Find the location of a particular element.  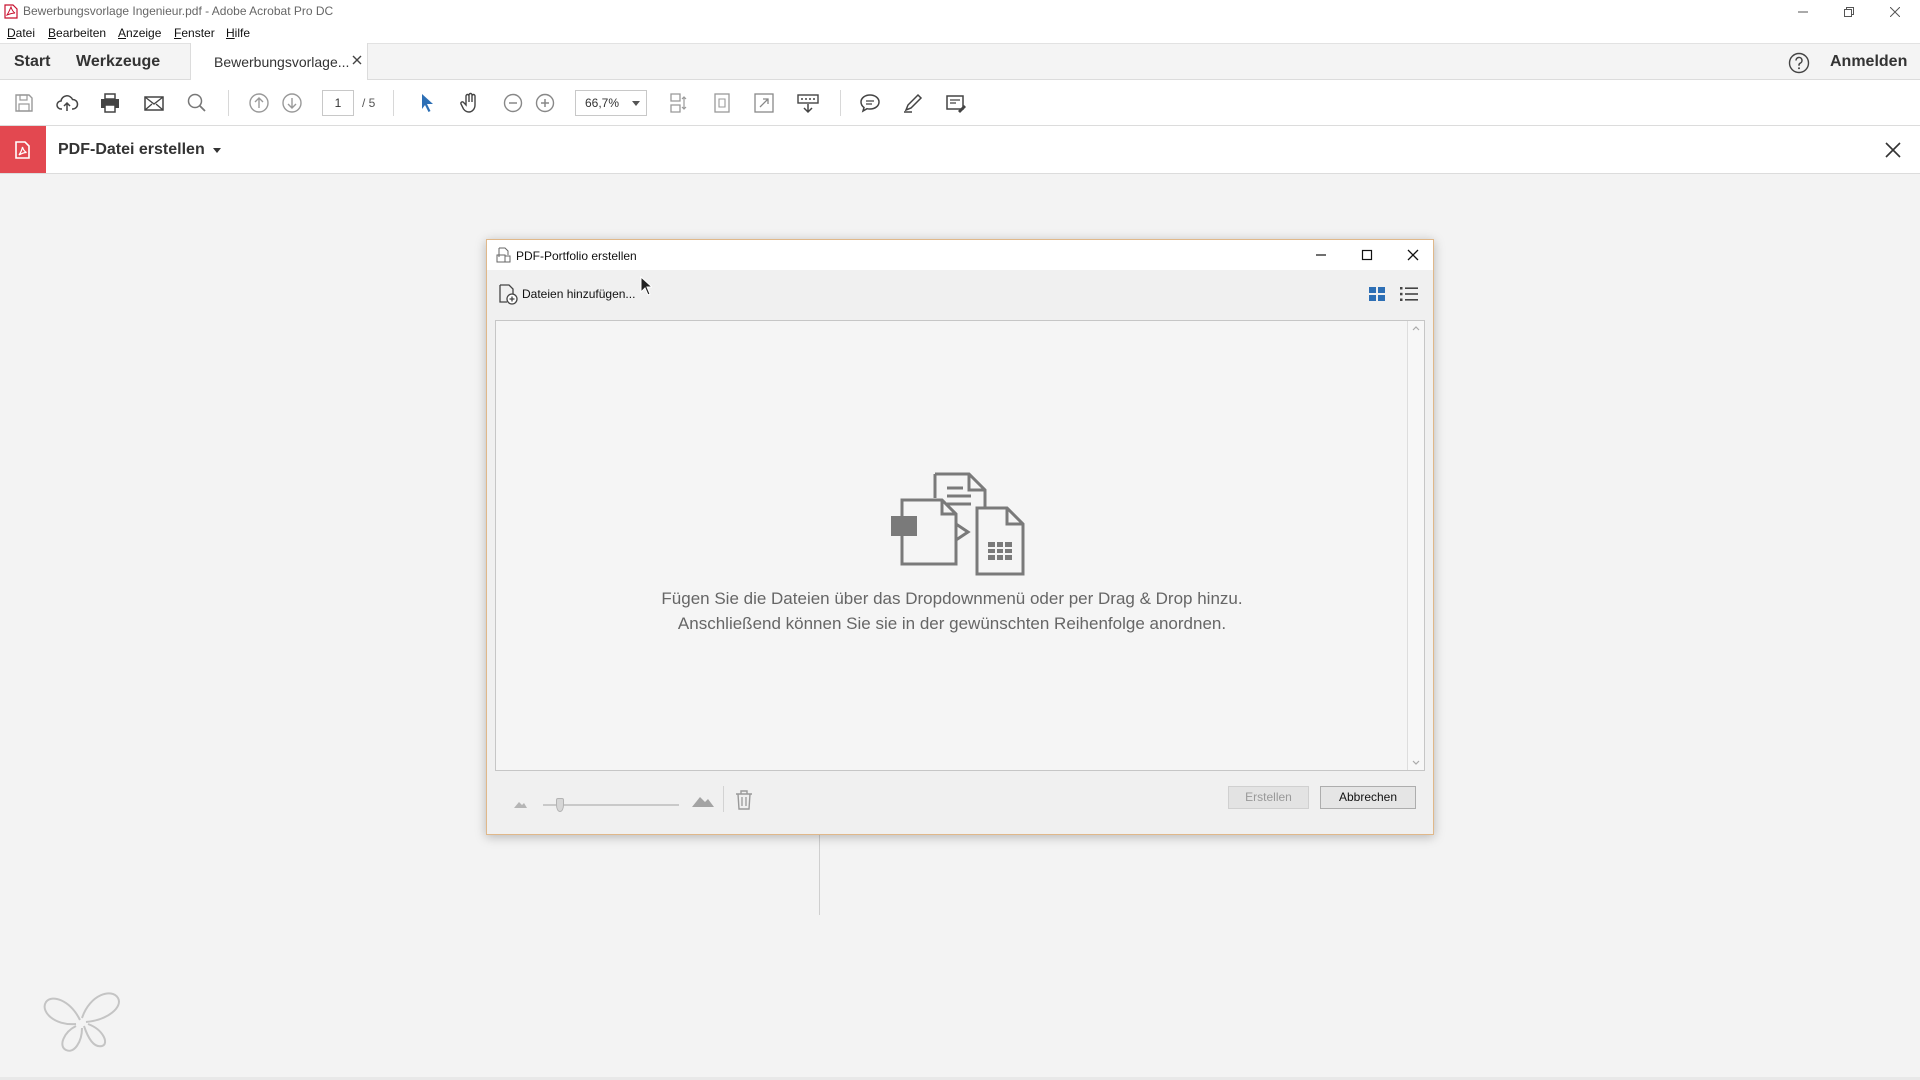

maximize-icon is located at coordinates (1367, 255).